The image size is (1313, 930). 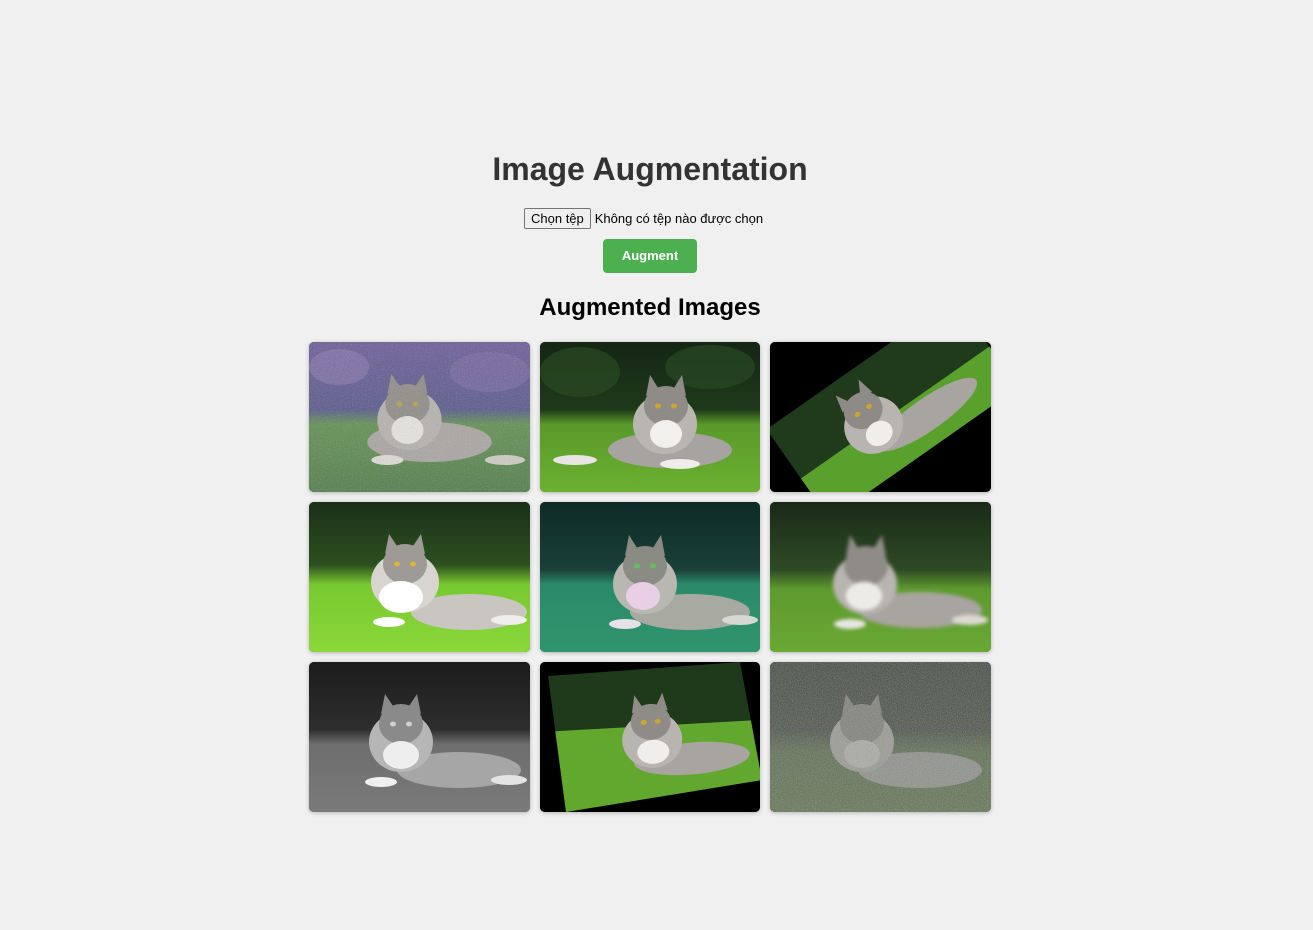 What do you see at coordinates (650, 256) in the screenshot?
I see `augment-button: Augment` at bounding box center [650, 256].